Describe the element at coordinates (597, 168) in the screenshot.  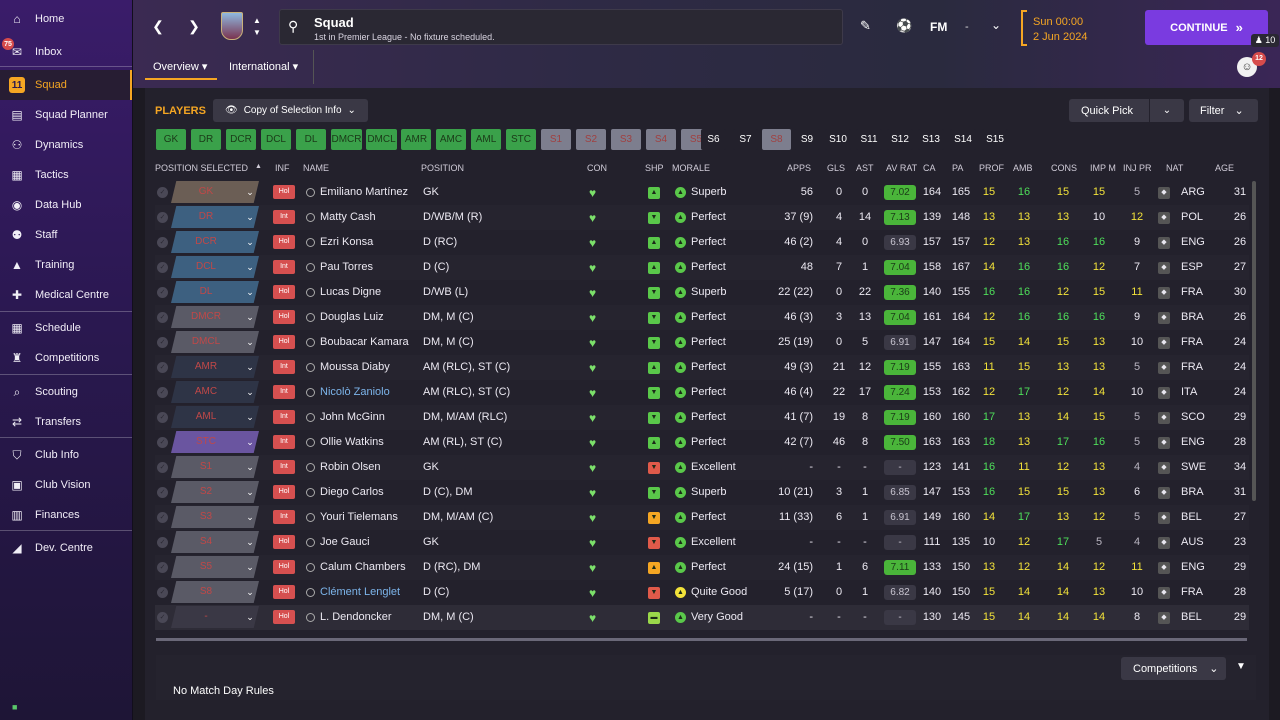
I see `column-header-con: CON` at that location.